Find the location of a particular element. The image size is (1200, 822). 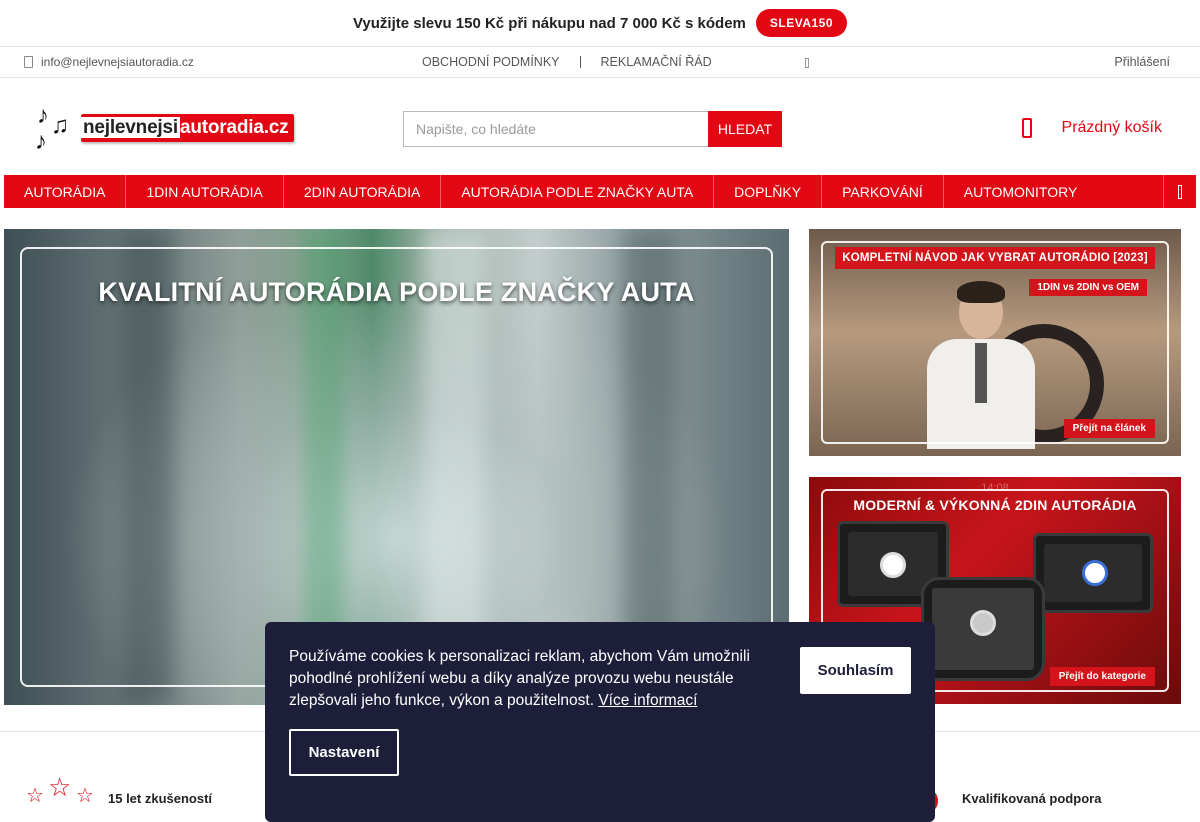

phone-icon is located at coordinates (28, 62).